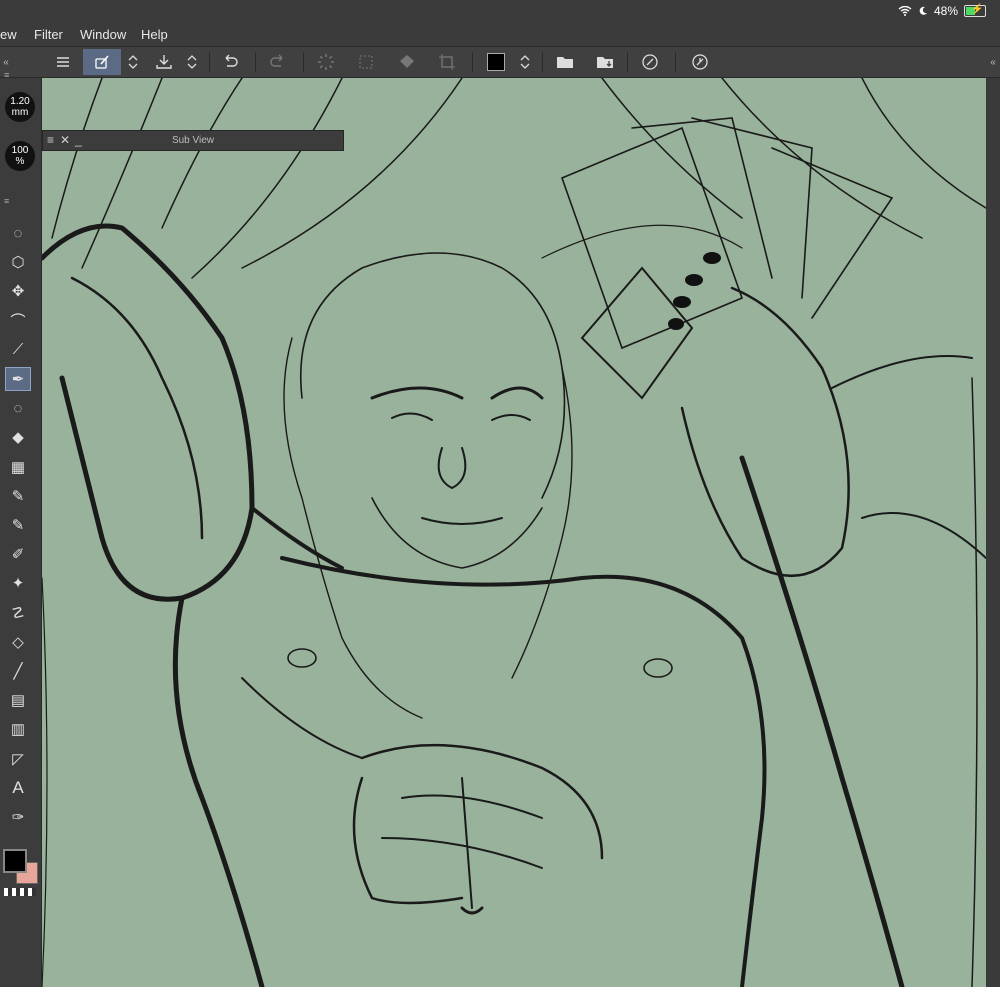  Describe the element at coordinates (975, 10) in the screenshot. I see `battery-icon: ⚡` at that location.